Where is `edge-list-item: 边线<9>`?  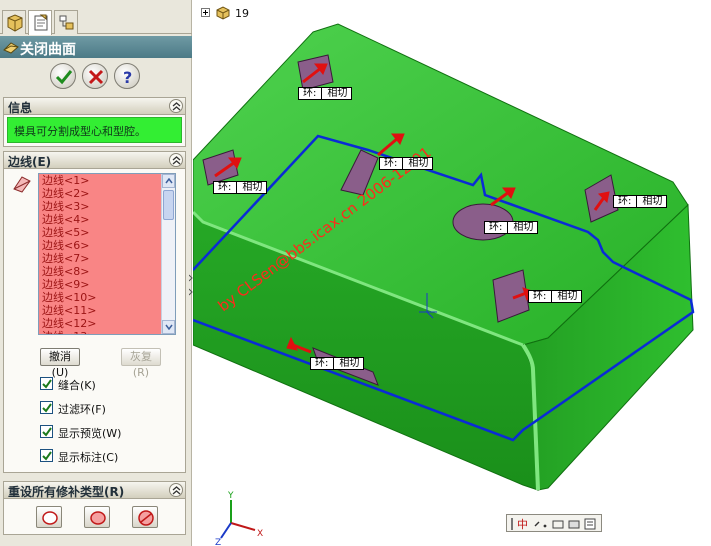
edge-list-item: 边线<9> is located at coordinates (102, 284).